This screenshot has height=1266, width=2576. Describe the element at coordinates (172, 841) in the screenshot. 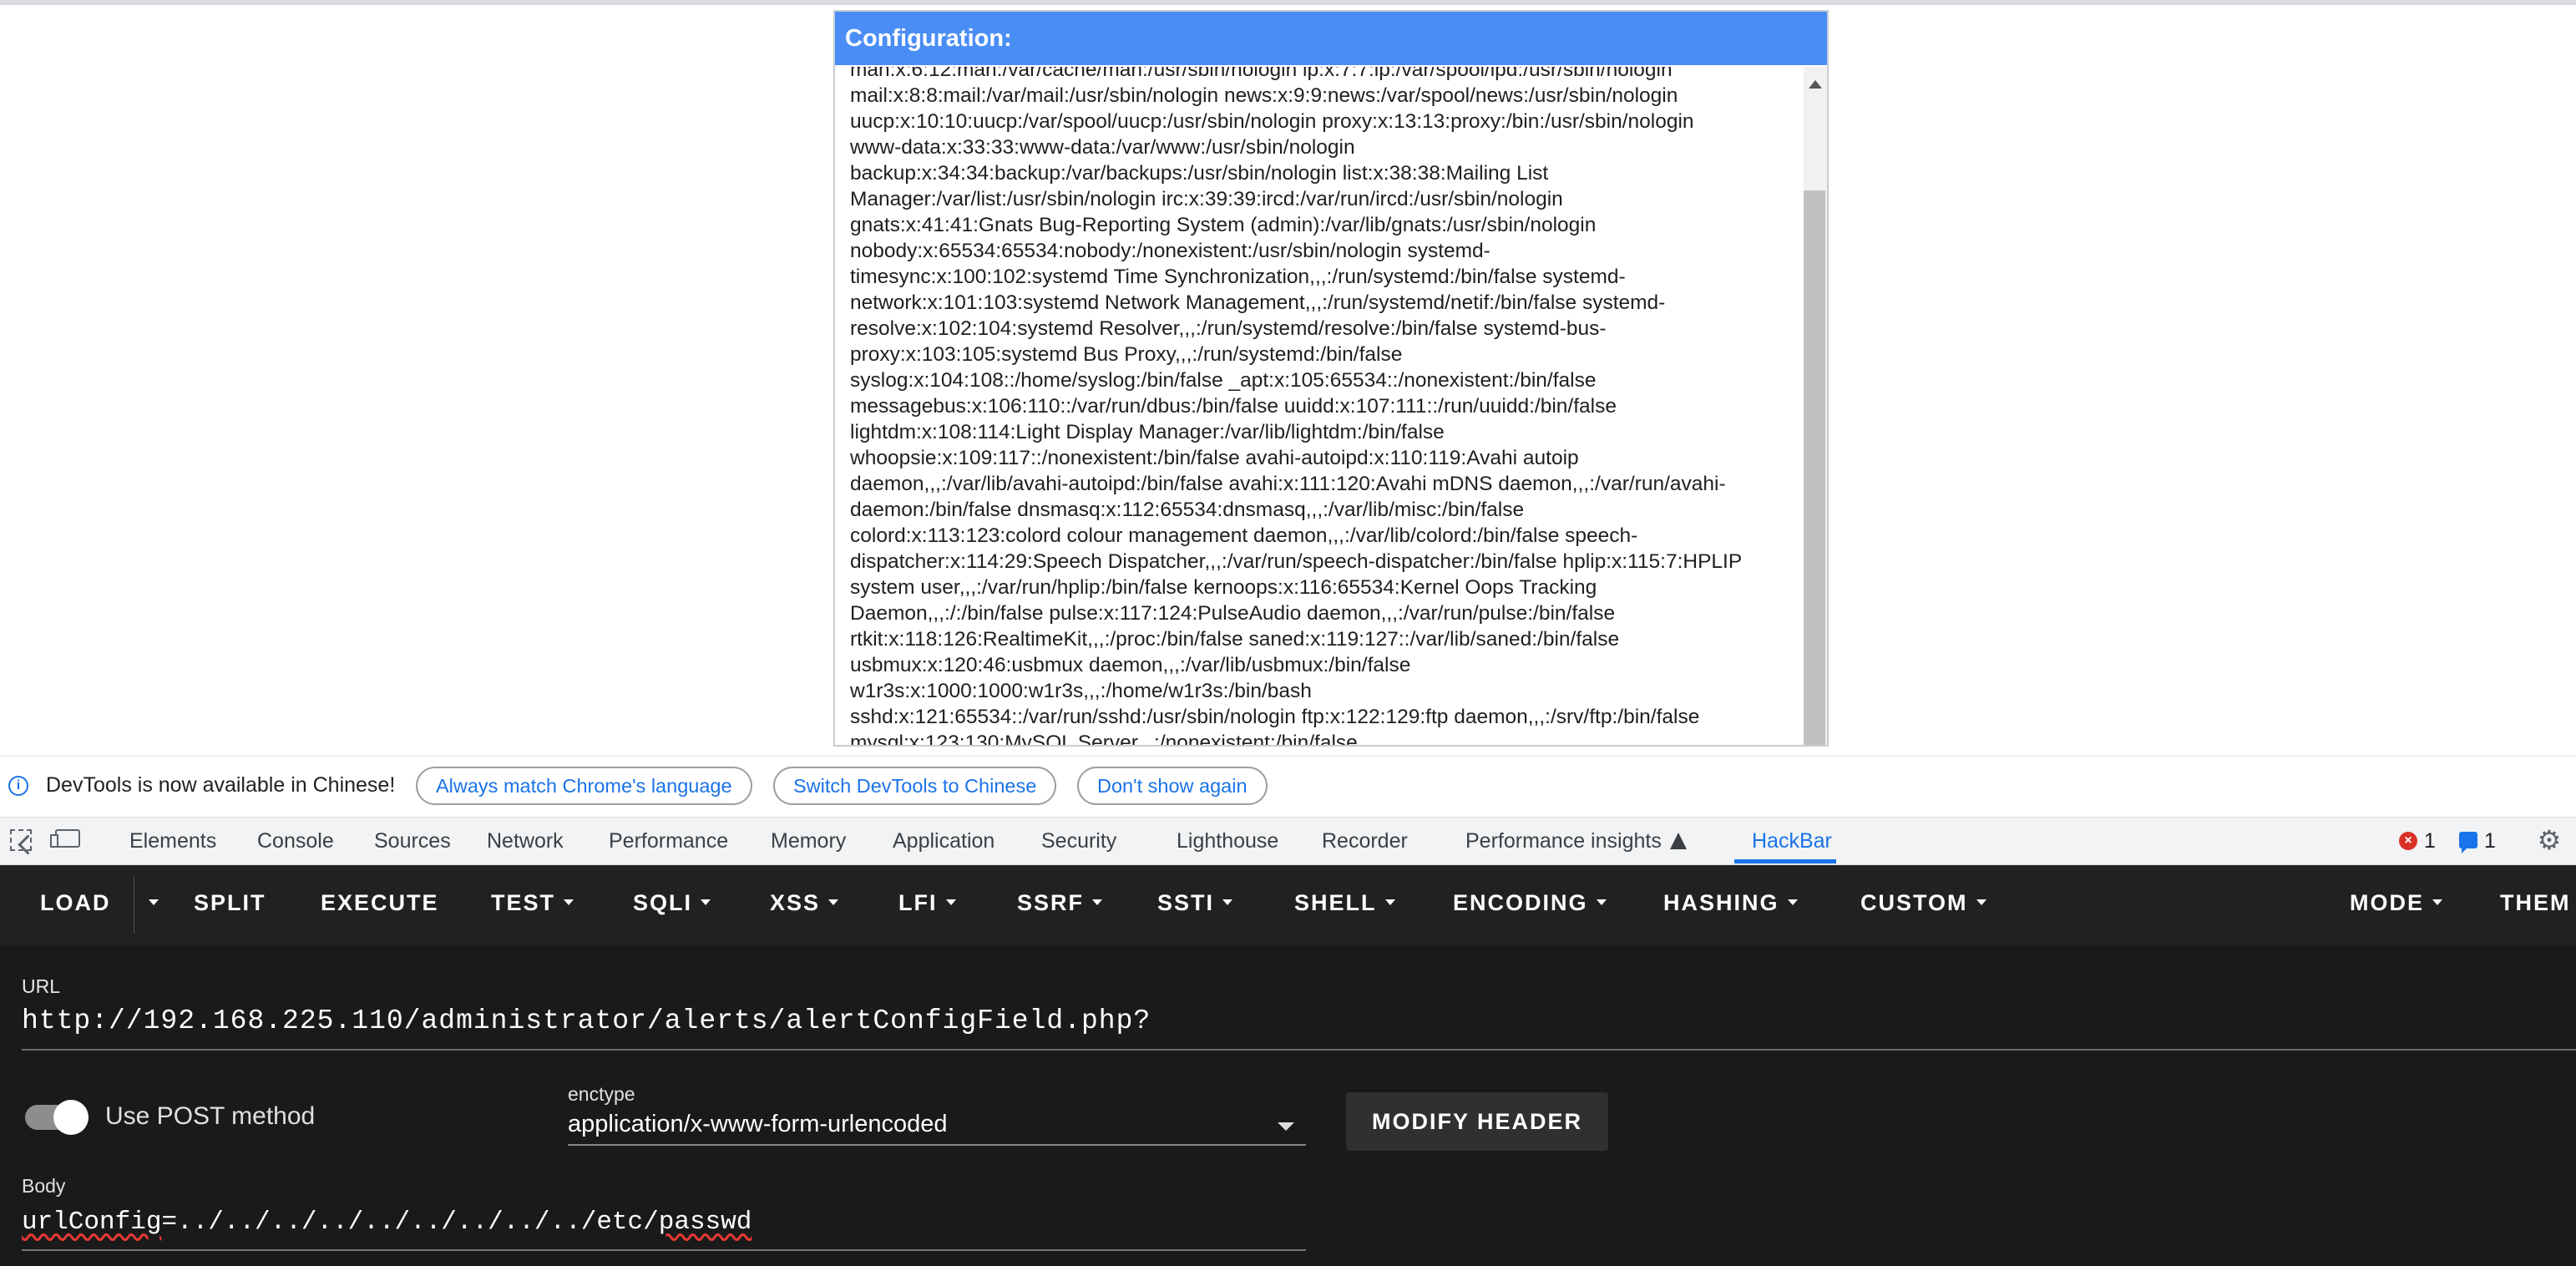

I see `tab-elements: Elements` at that location.